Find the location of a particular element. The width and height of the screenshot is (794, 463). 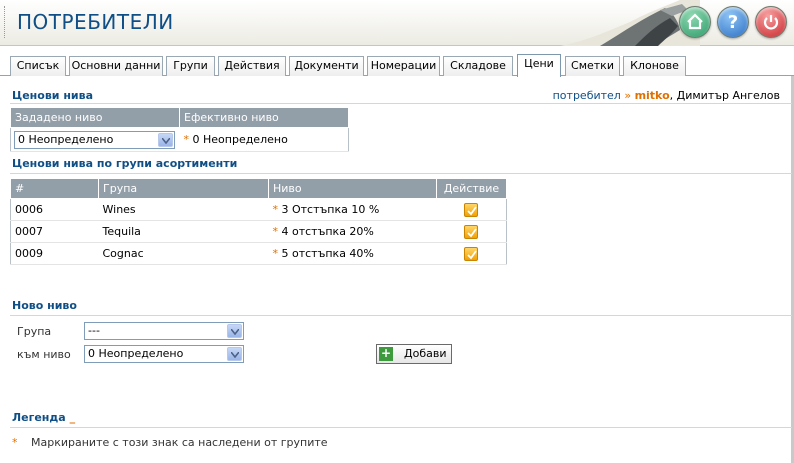

col-group: Група is located at coordinates (183, 188).